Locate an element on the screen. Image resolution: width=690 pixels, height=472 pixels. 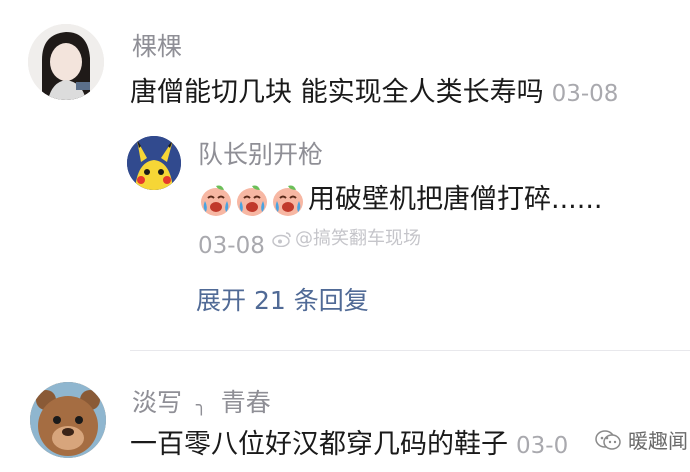
crying-laughing-peach-emoji is located at coordinates (252, 200).